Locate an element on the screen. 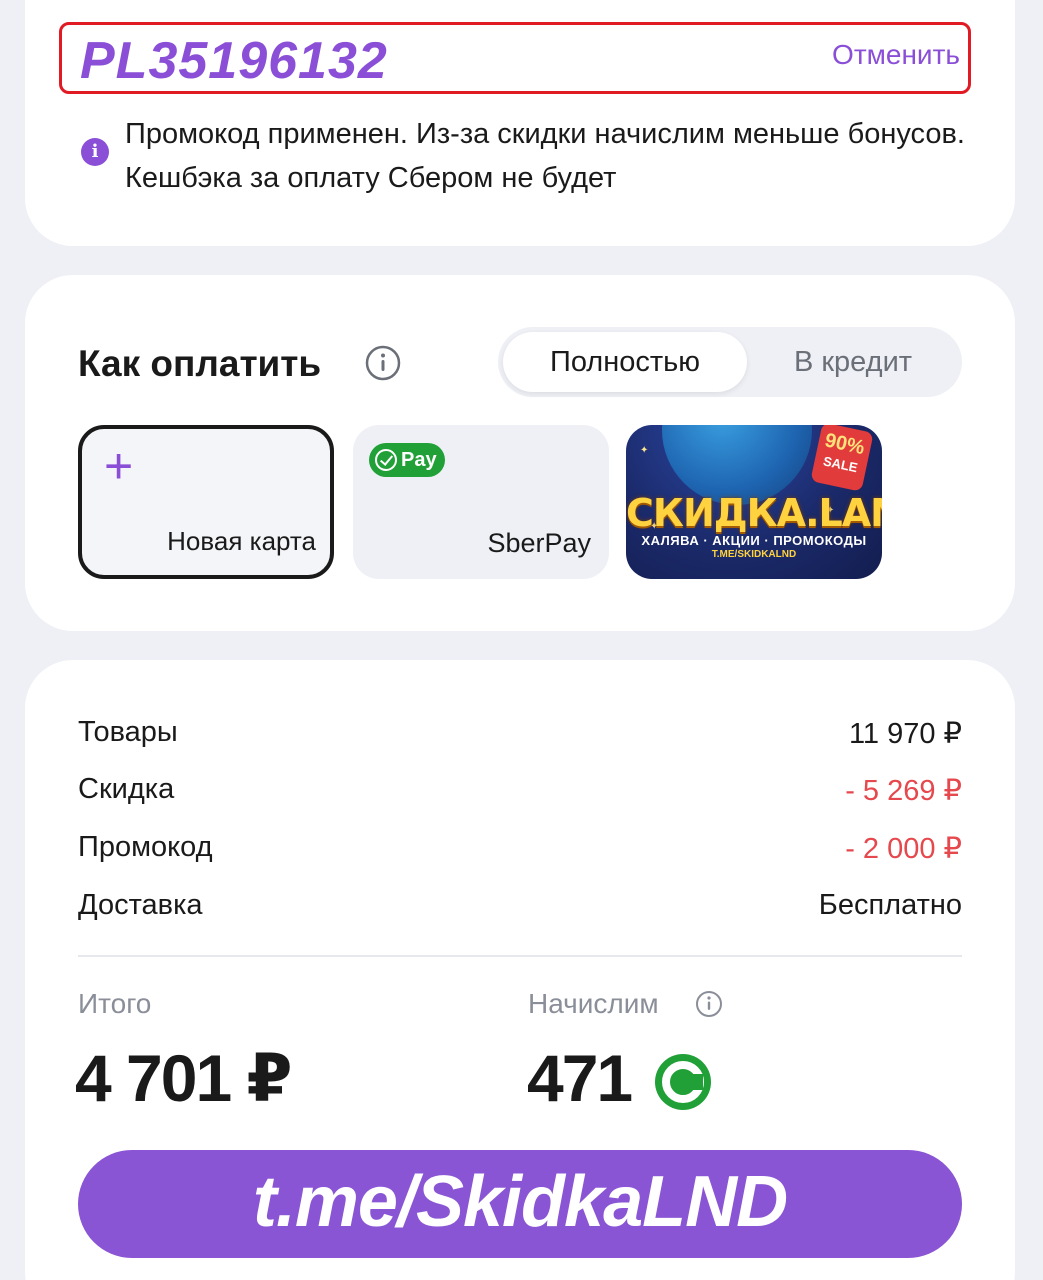 The image size is (1043, 1280). total-value: 4 701 ₽ is located at coordinates (183, 1078).